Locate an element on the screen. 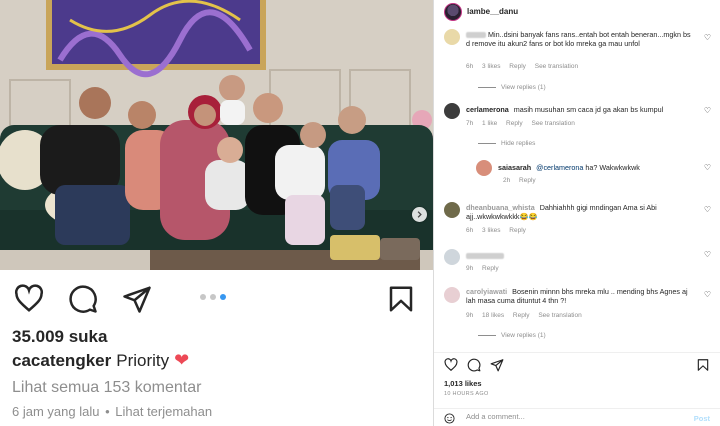 This screenshot has width=720, height=426. post-caption: cacatengker Priority ❤ is located at coordinates (100, 360).